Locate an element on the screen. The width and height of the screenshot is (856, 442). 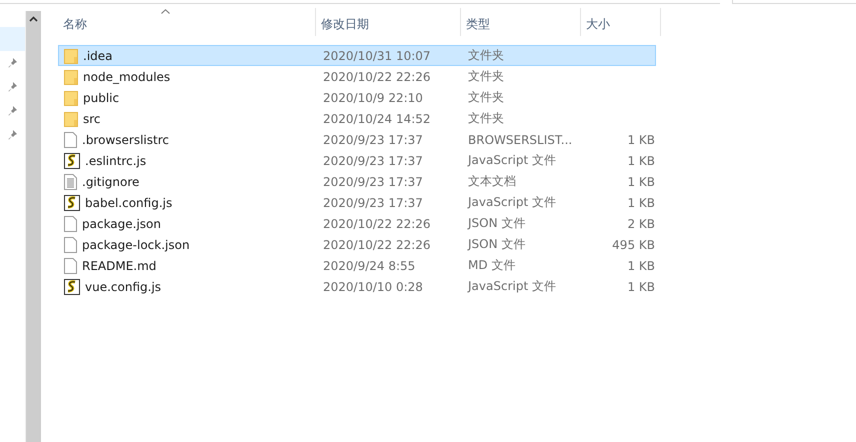
file-name: package-lock.json is located at coordinates (136, 245).